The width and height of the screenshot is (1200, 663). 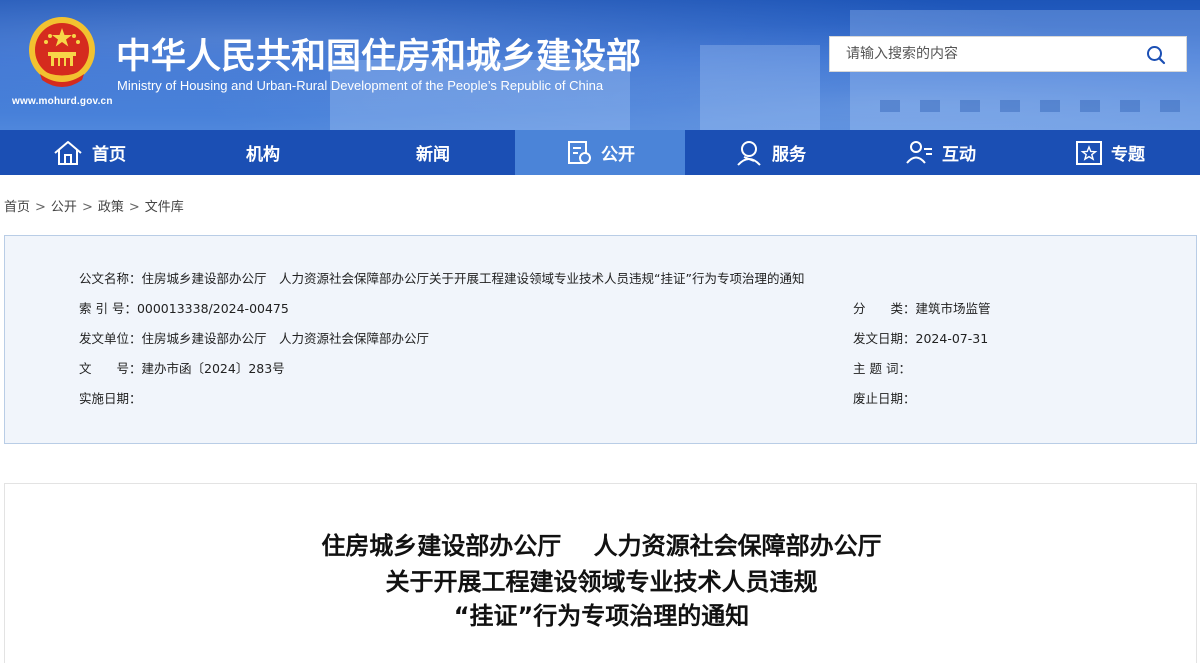 I want to click on interaction-icon, so click(x=919, y=152).